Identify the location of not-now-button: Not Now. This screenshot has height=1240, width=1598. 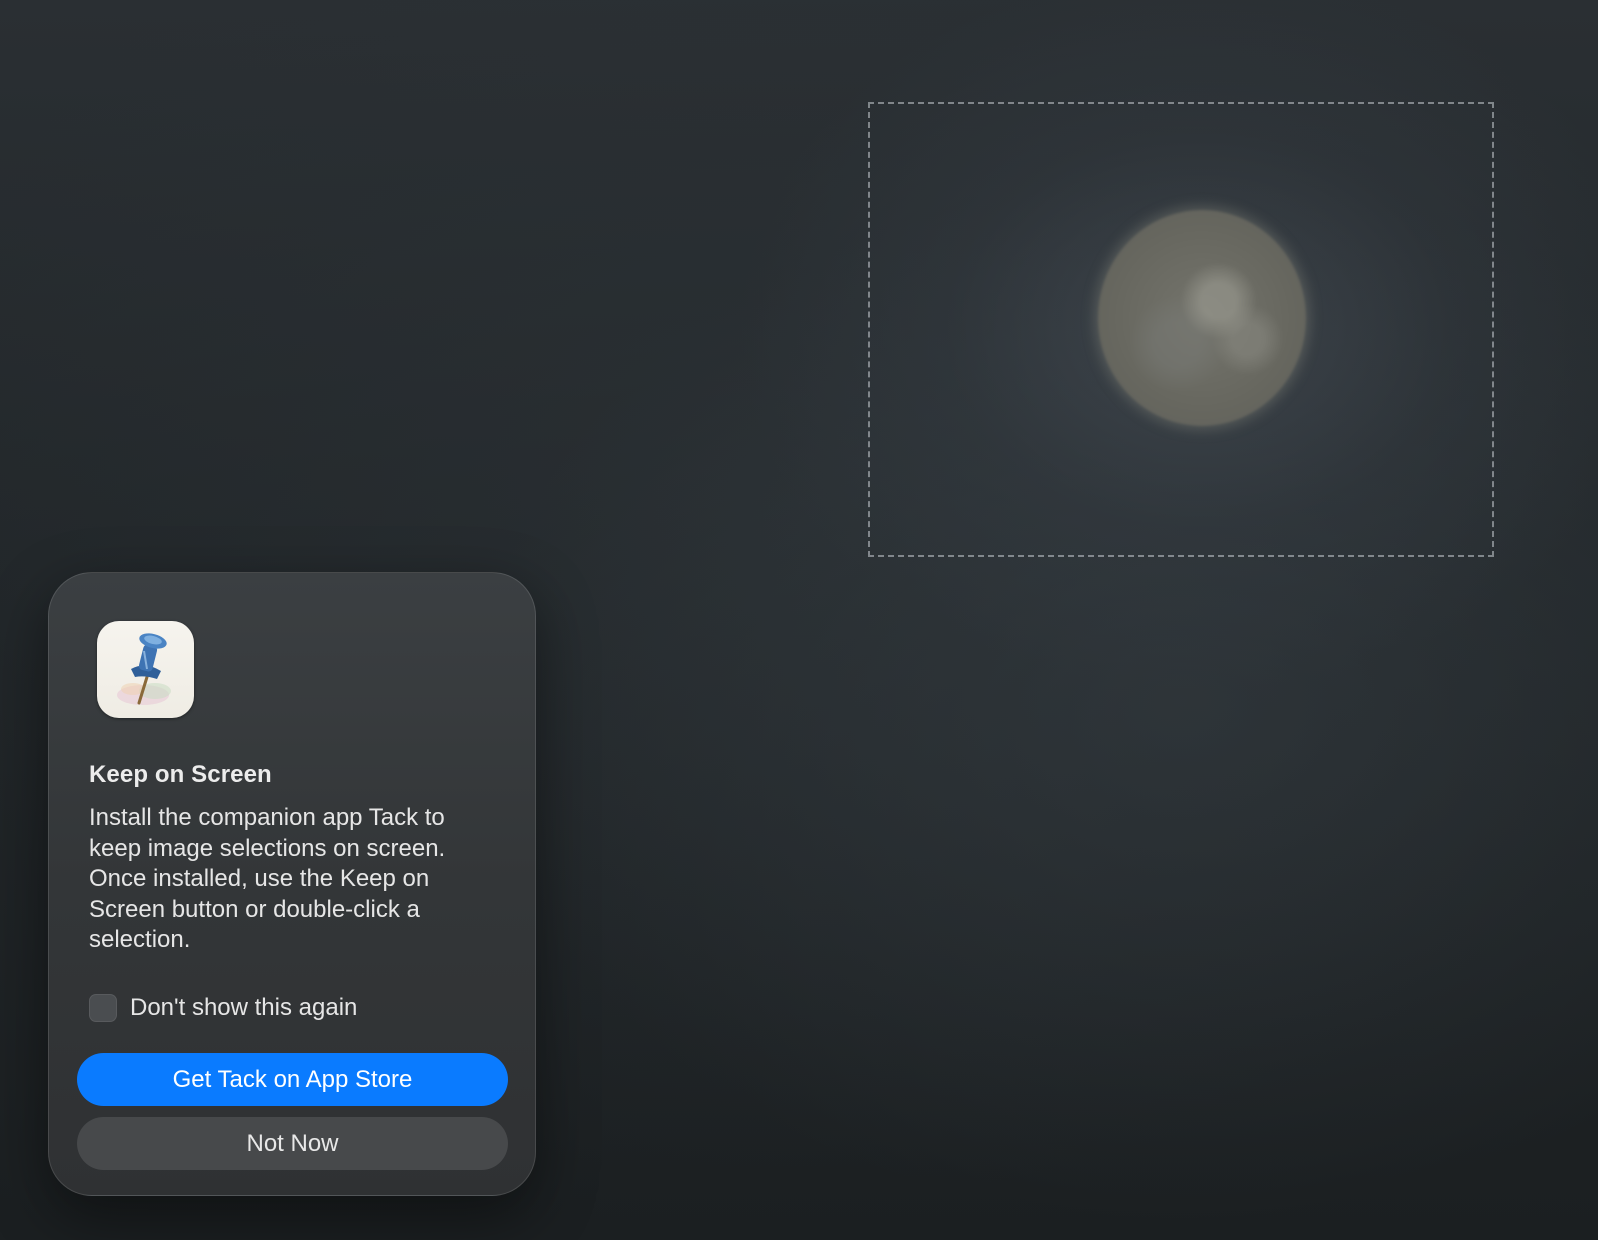
(292, 1143).